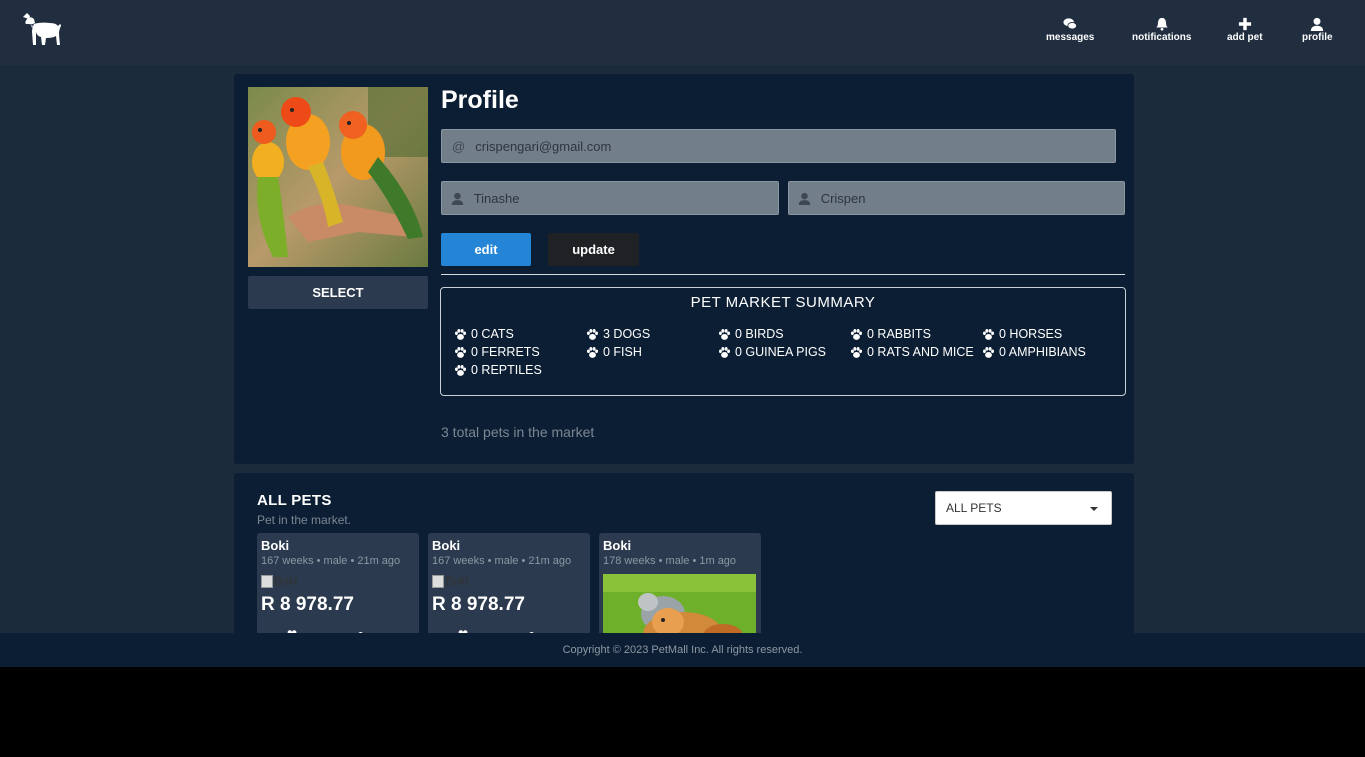  What do you see at coordinates (920, 352) in the screenshot?
I see `summary-item-label: 0 RATS AND MICE` at bounding box center [920, 352].